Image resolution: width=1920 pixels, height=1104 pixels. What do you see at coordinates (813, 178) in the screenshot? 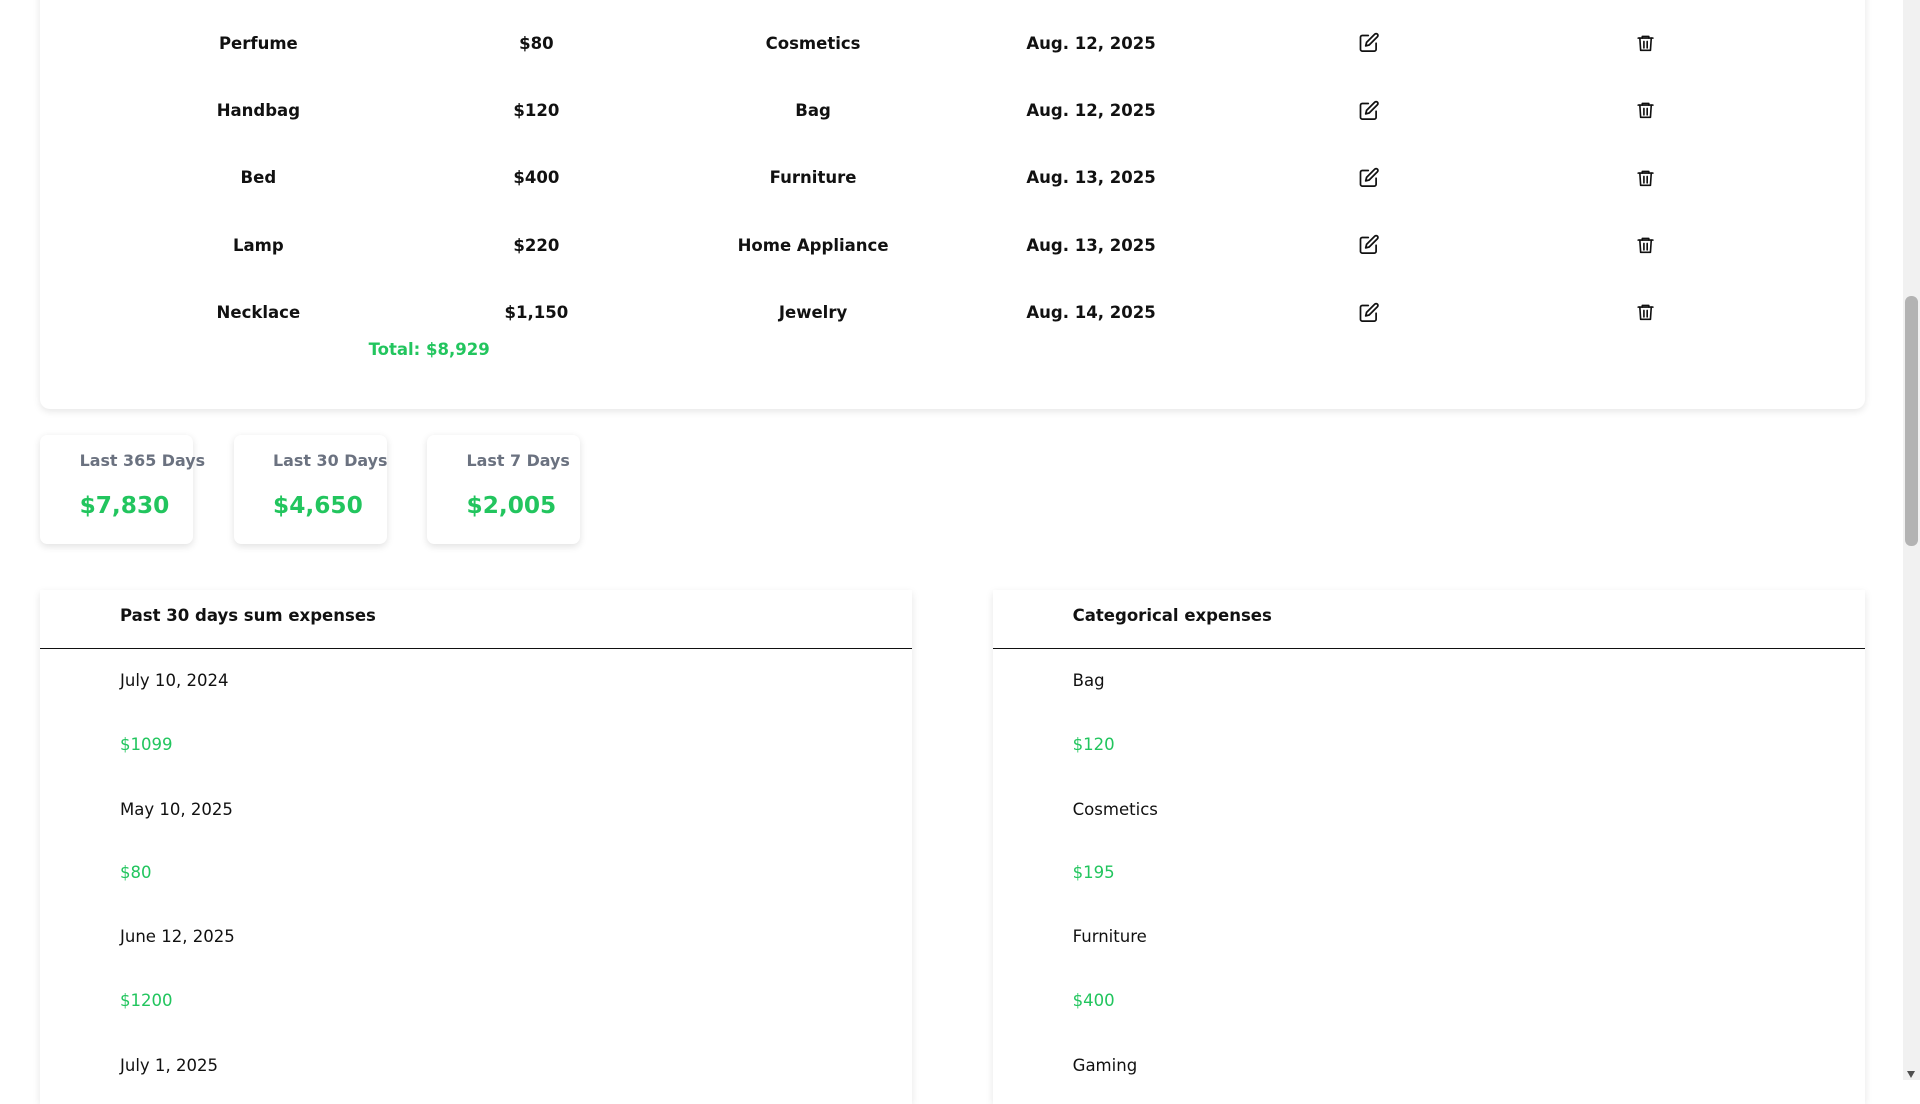
I see `expense-category: Furniture` at bounding box center [813, 178].